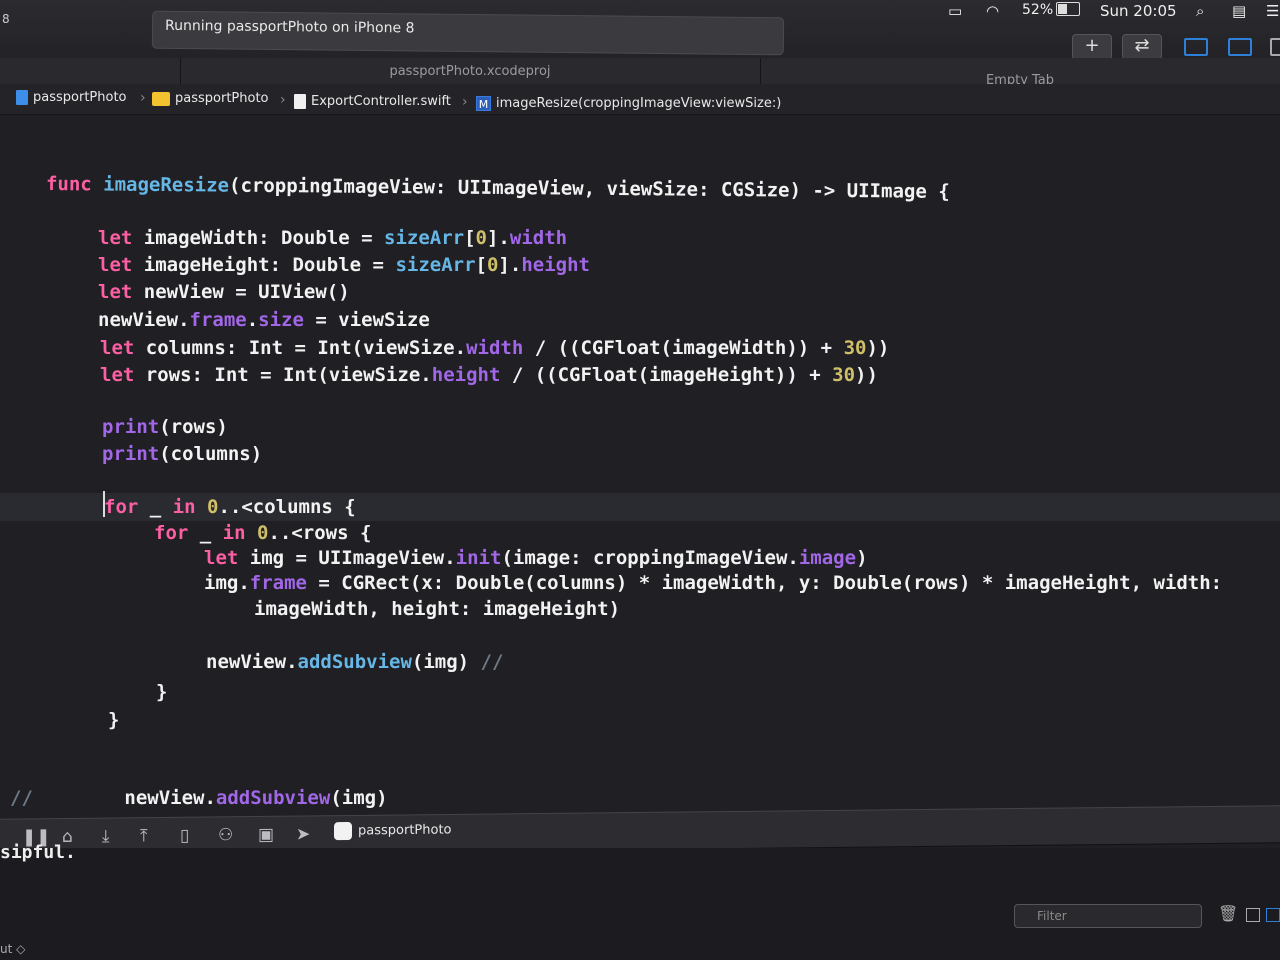 Image resolution: width=1280 pixels, height=960 pixels. I want to click on breadcrumb-project: passportPhoto, so click(71, 100).